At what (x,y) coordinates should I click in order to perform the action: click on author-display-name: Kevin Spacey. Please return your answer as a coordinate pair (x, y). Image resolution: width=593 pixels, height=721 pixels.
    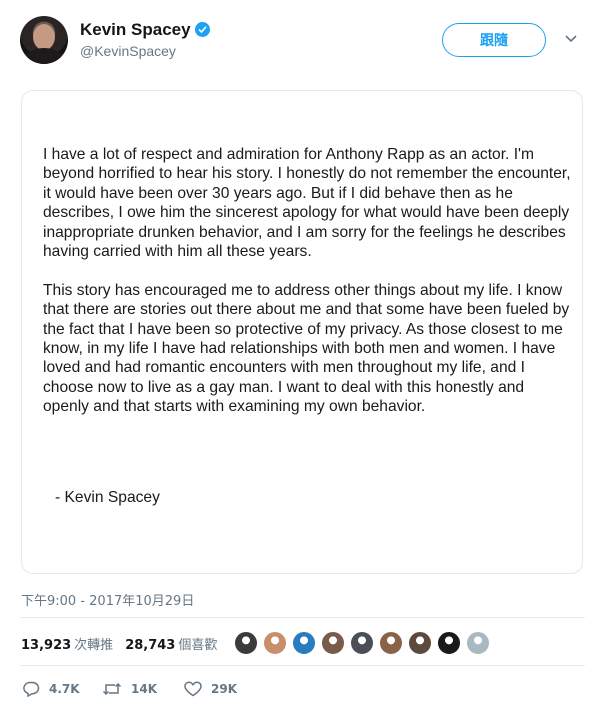
    Looking at the image, I should click on (135, 29).